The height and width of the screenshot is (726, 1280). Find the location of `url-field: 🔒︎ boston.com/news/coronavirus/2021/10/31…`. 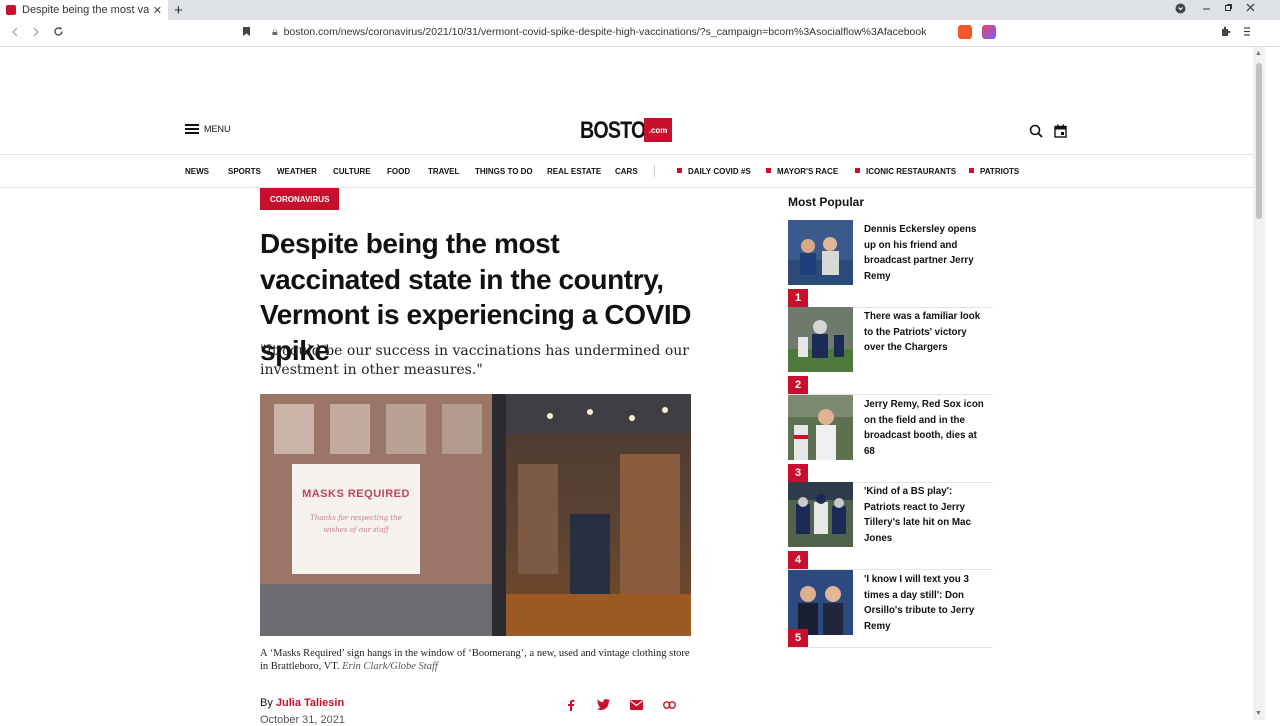

url-field: 🔒︎ boston.com/news/coronavirus/2021/10/31… is located at coordinates (599, 32).